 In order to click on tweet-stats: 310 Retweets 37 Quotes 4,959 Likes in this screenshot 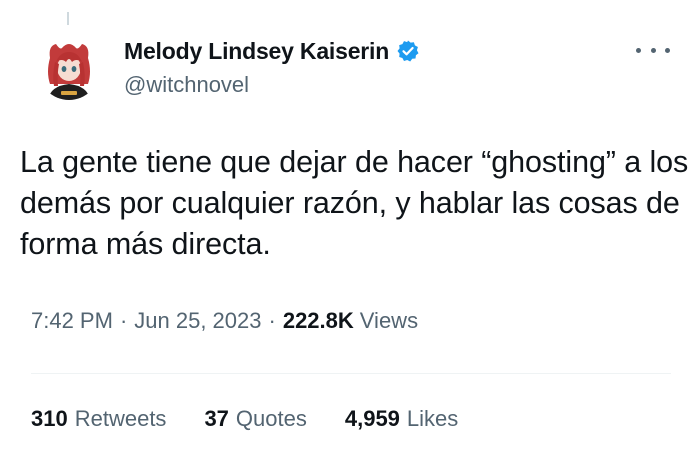, I will do `click(263, 419)`.